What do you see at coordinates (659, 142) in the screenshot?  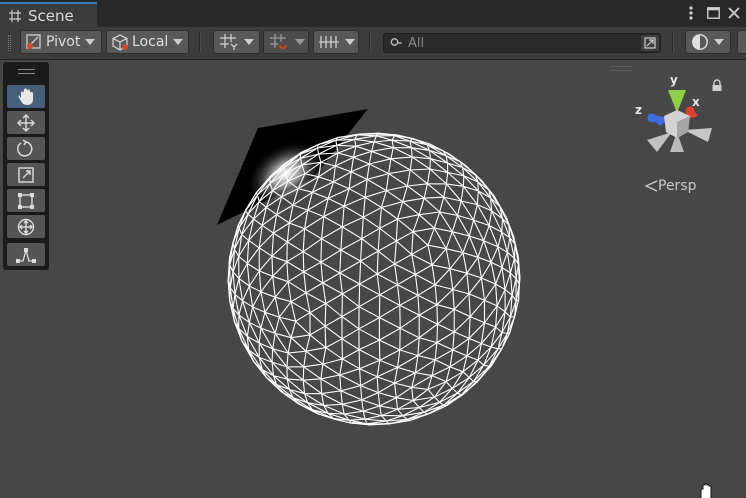 I see `gizmo-neg-x-cone` at bounding box center [659, 142].